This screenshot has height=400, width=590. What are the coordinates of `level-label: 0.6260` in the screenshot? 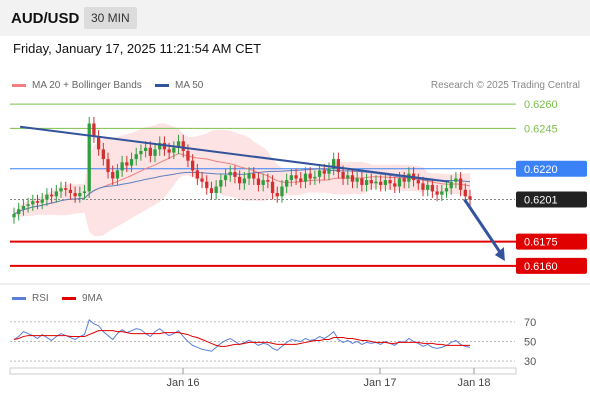 It's located at (541, 105).